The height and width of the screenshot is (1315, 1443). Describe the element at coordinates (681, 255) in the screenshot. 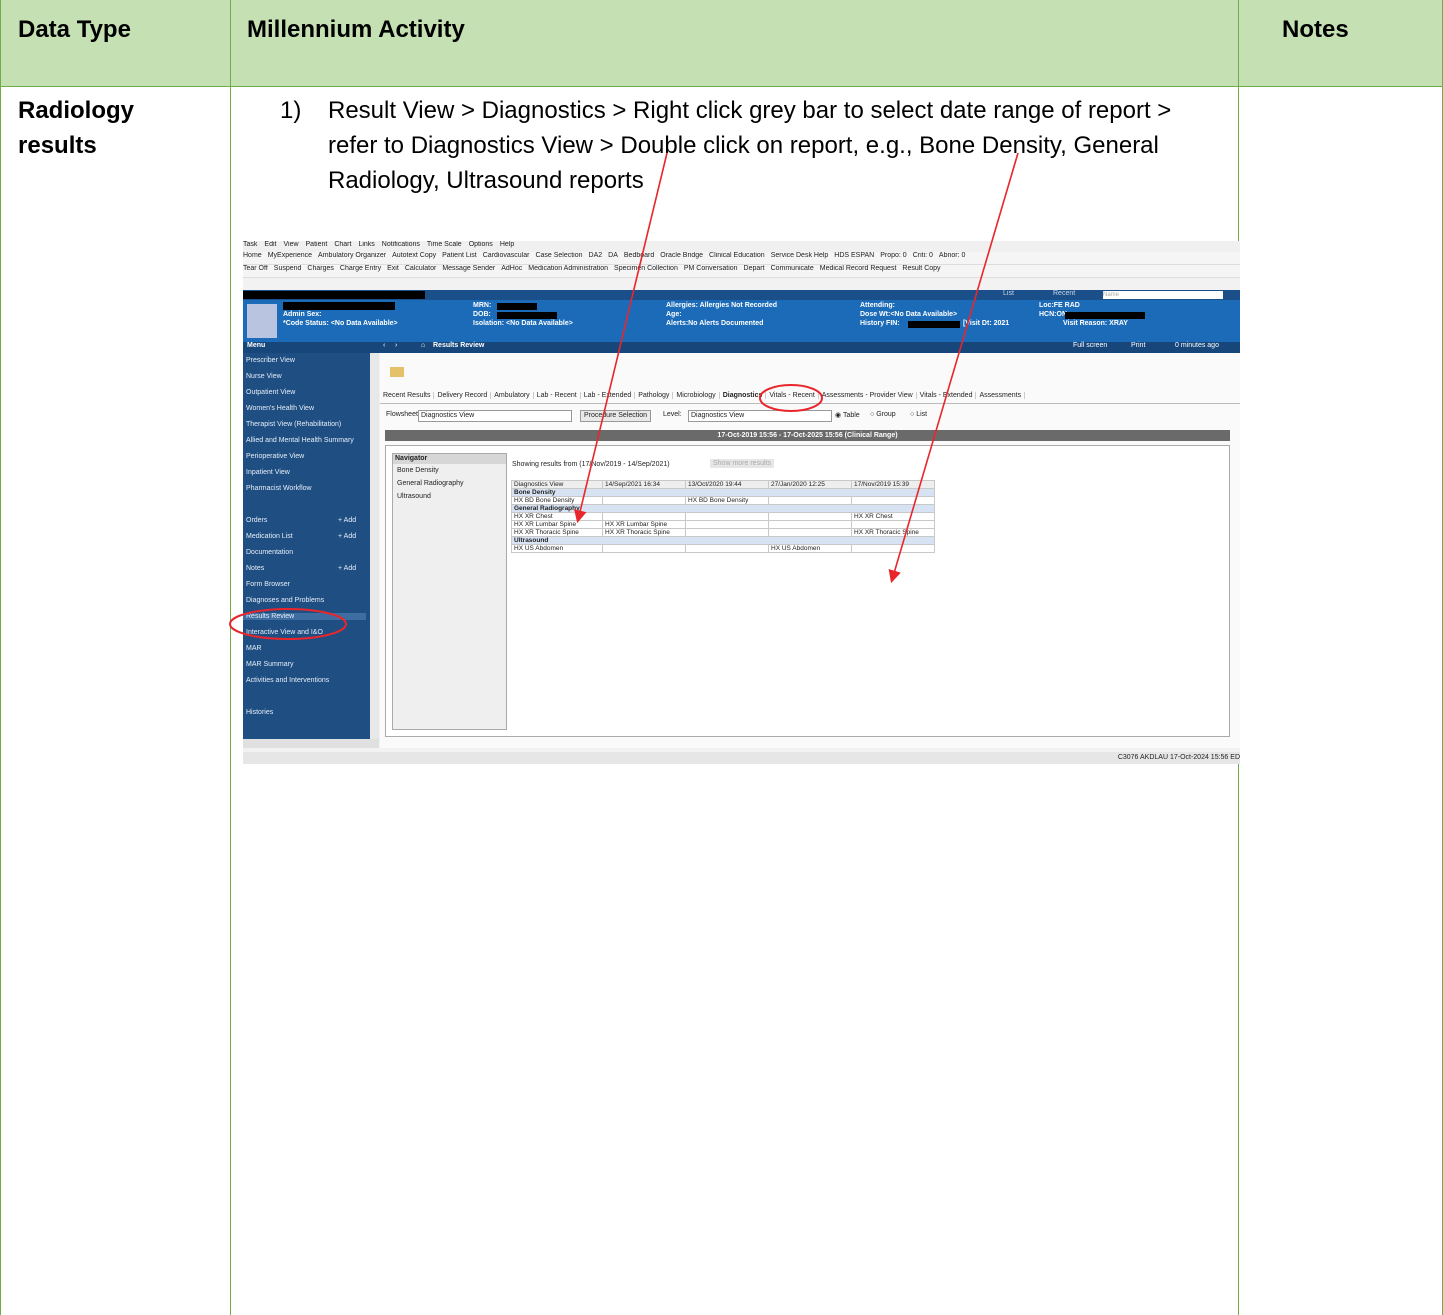

I see `toolbar-button: Oracle Bridge` at that location.